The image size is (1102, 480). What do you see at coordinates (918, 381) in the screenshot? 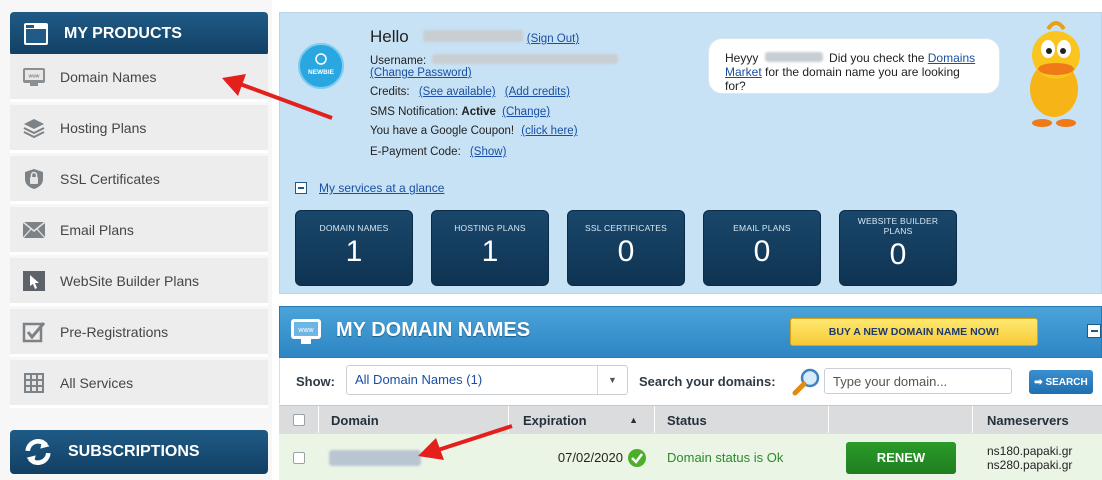
I see `search-domain-input` at bounding box center [918, 381].